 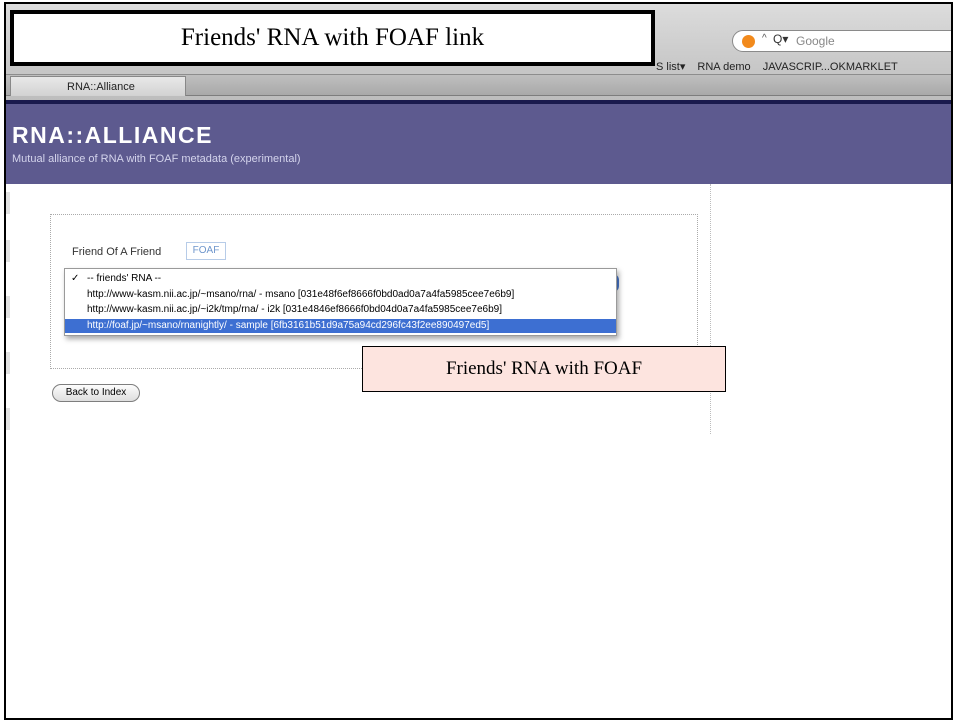 What do you see at coordinates (117, 252) in the screenshot?
I see `foaf-label: Friend Of A Friend` at bounding box center [117, 252].